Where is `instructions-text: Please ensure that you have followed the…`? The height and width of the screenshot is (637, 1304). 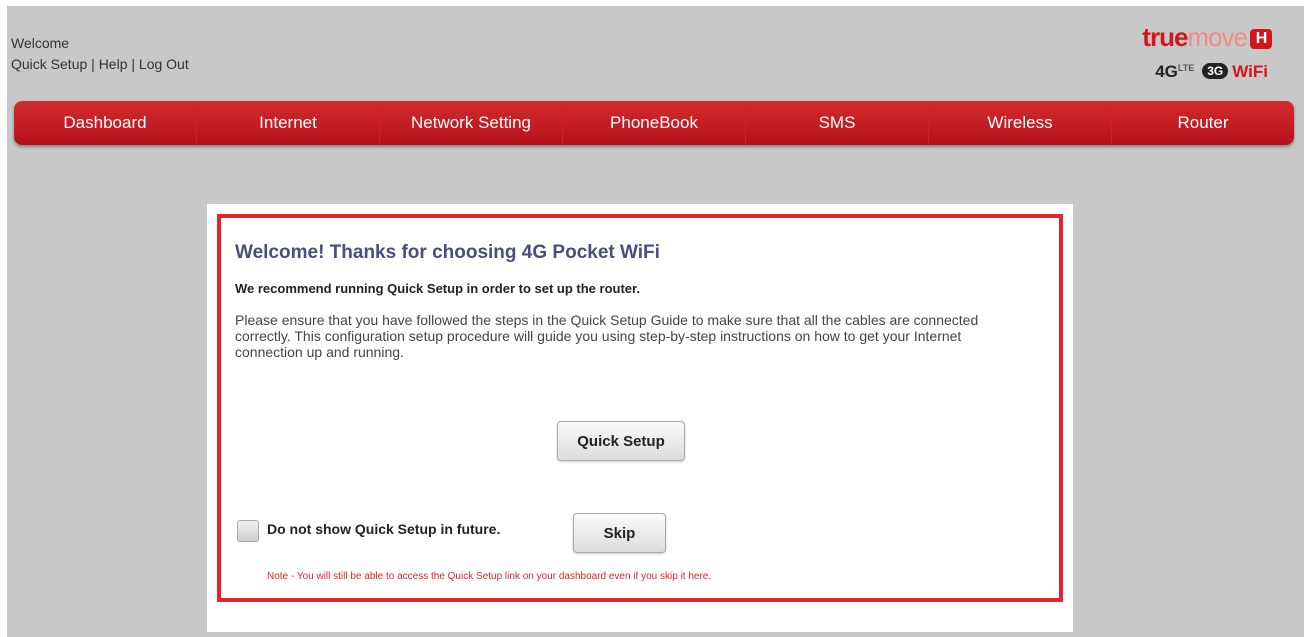
instructions-text: Please ensure that you have followed the… is located at coordinates (607, 336).